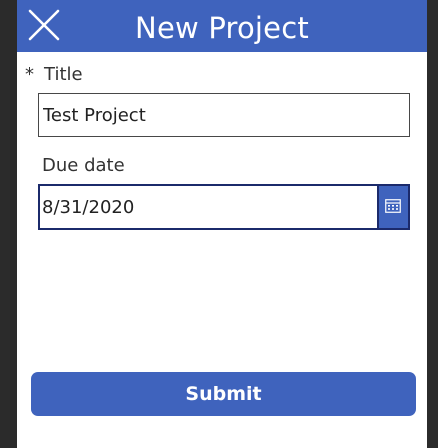 The height and width of the screenshot is (448, 438). I want to click on page-title: New Project, so click(222, 28).